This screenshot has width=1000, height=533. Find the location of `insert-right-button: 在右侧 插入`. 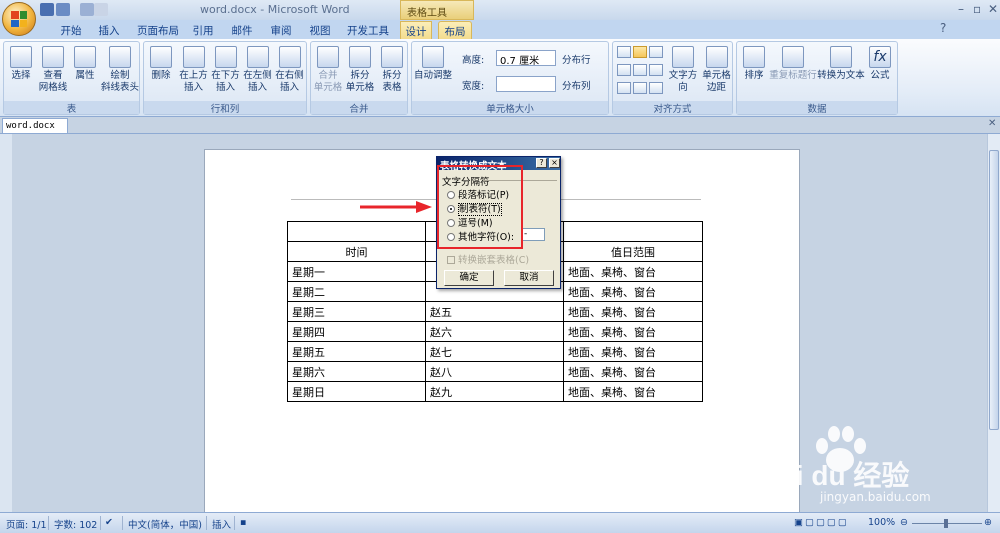

insert-right-button: 在右侧 插入 is located at coordinates (289, 69).